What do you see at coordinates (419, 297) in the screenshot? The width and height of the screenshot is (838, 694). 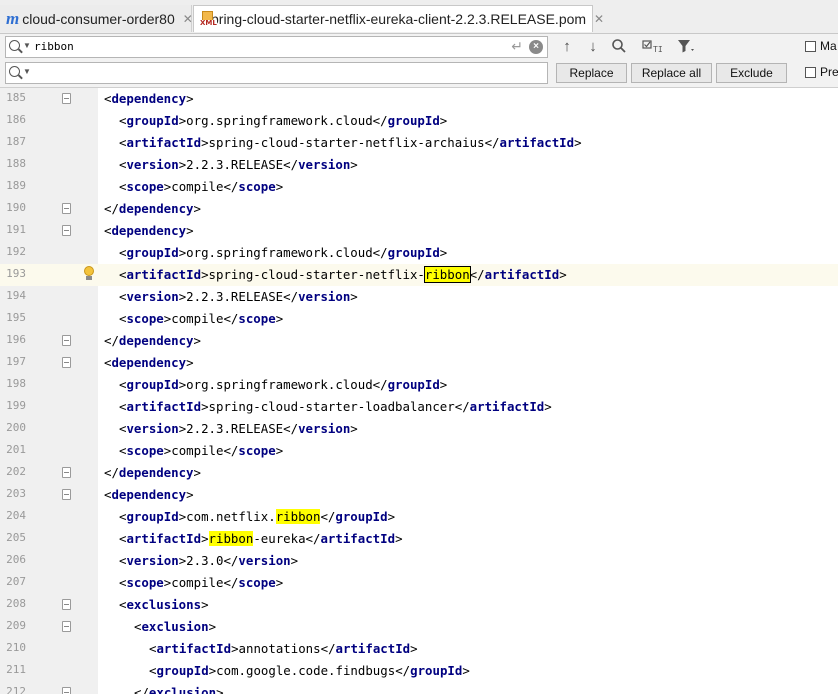 I see `code-line: 194 <version>2.2.3.RELEASE</version>` at bounding box center [419, 297].